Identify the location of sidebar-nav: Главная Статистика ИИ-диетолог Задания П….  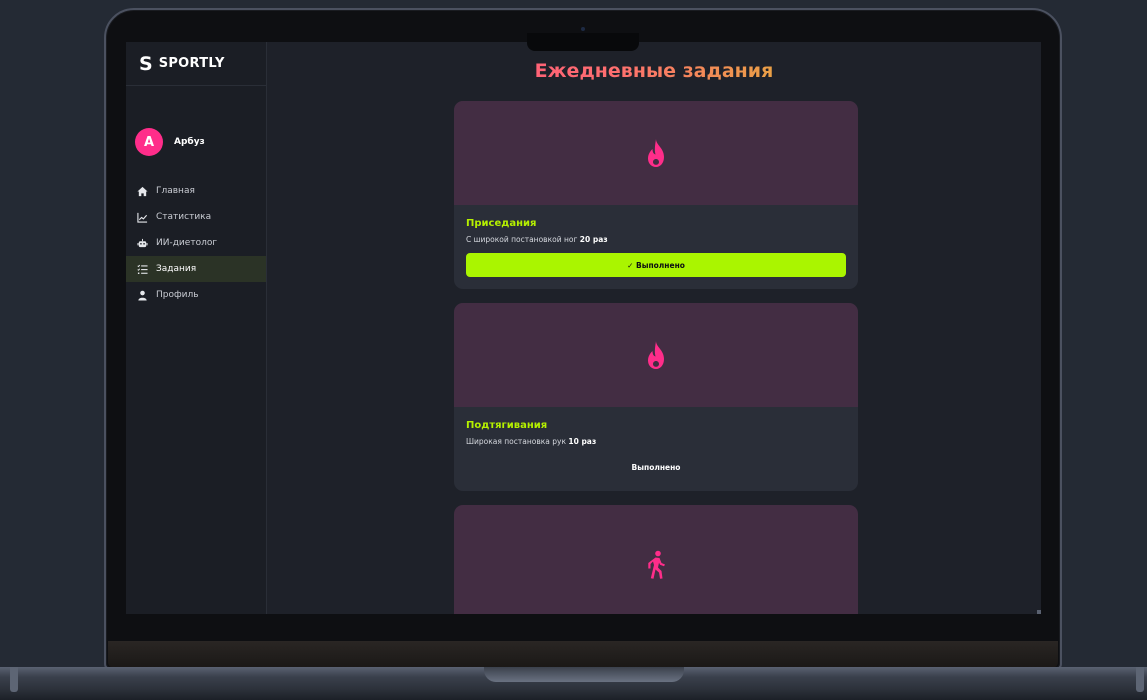
(196, 243).